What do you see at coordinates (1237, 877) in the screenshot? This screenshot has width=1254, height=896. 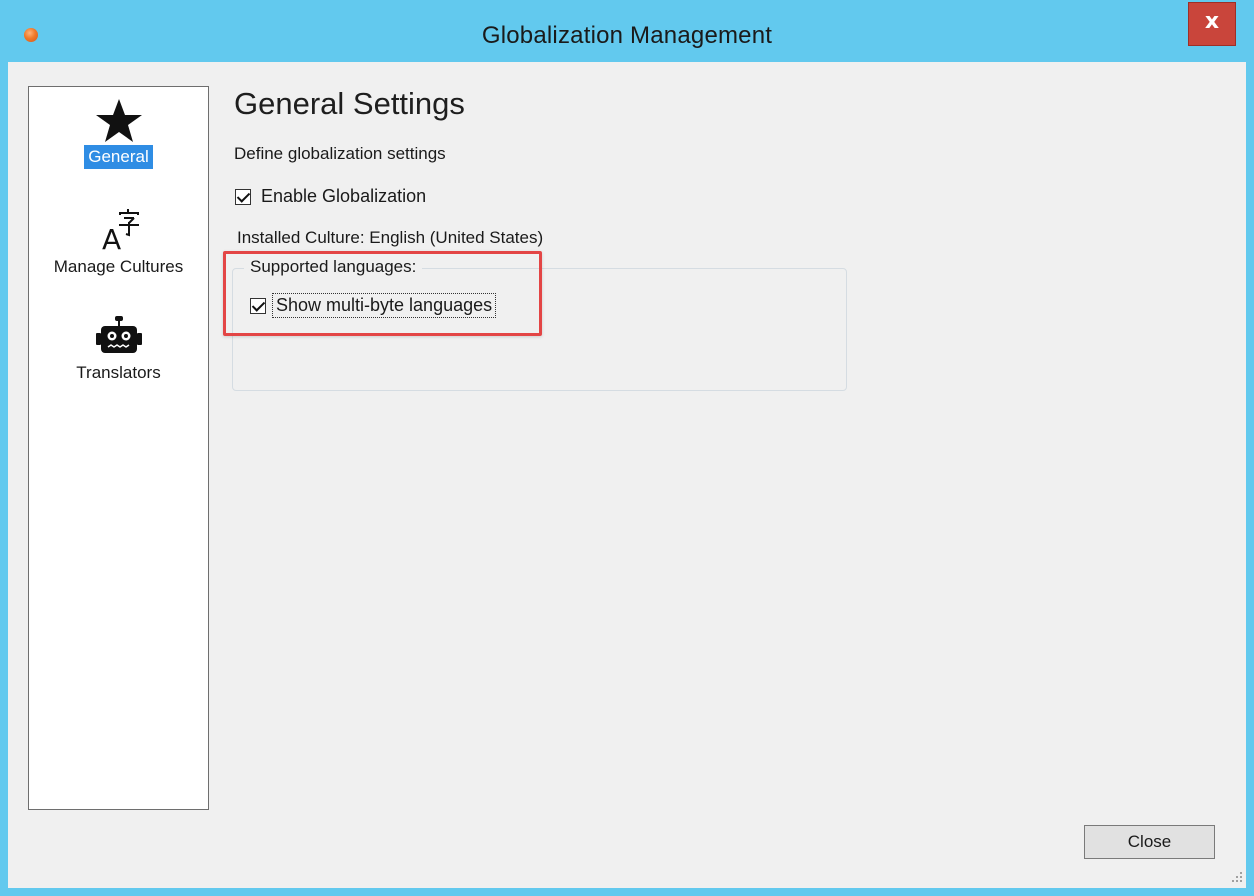 I see `resize-grip-icon` at bounding box center [1237, 877].